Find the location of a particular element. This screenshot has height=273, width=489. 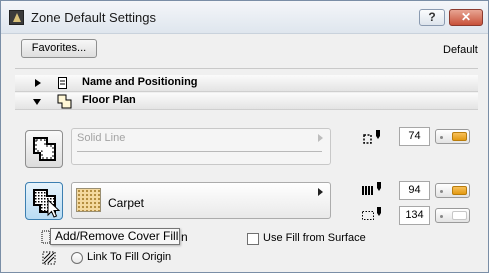

carpet-fill-swatch is located at coordinates (88, 200).